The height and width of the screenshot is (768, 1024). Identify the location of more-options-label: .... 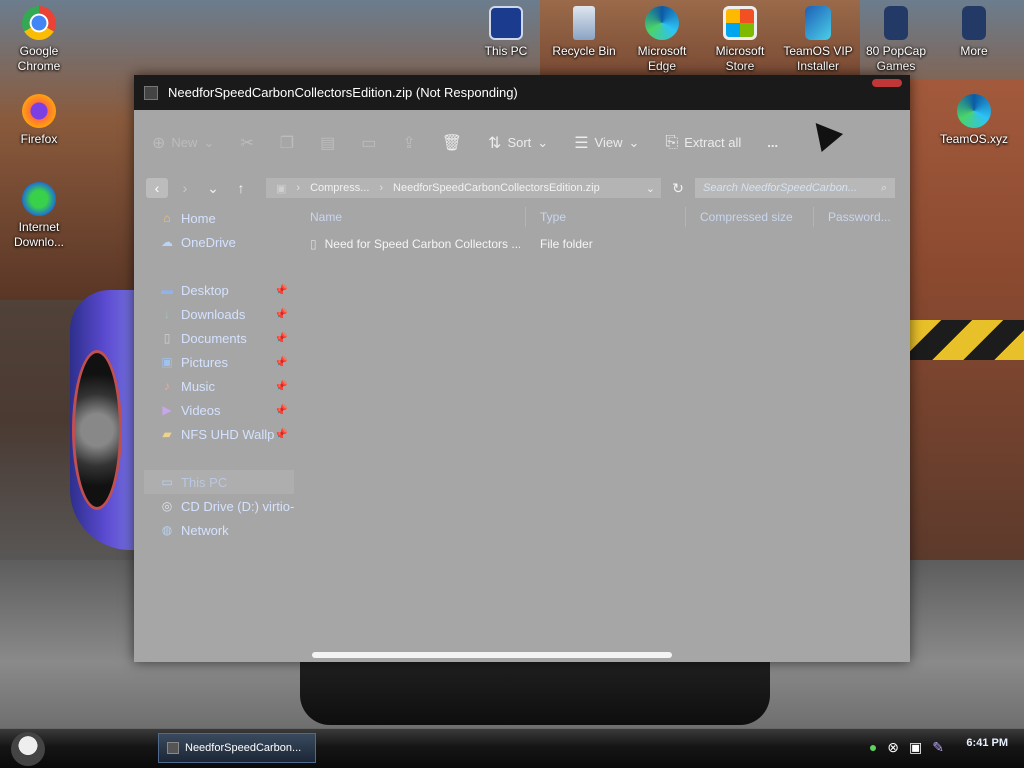
(773, 142).